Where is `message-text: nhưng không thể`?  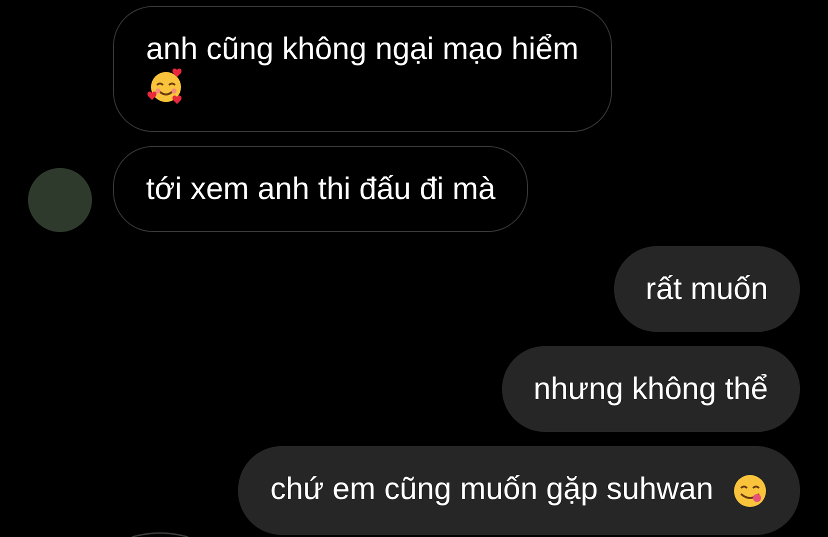 message-text: nhưng không thể is located at coordinates (651, 388).